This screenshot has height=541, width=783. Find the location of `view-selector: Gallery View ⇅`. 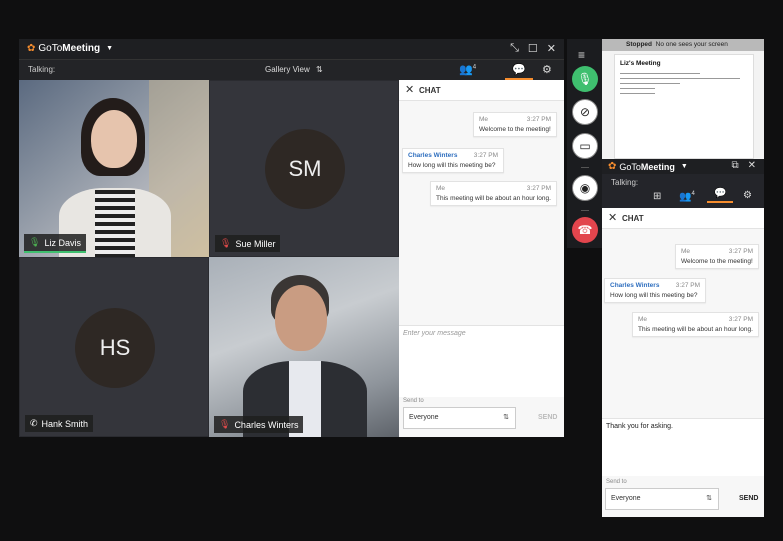

view-selector: Gallery View ⇅ is located at coordinates (294, 69).